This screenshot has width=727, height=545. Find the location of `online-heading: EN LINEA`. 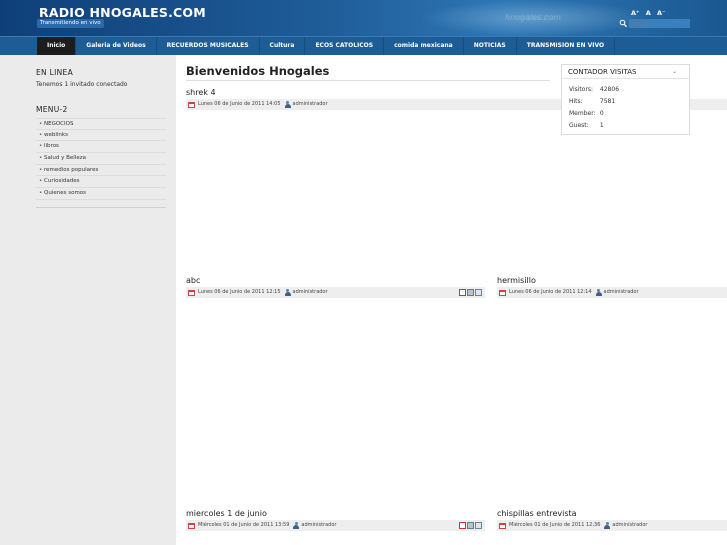

online-heading: EN LINEA is located at coordinates (55, 72).